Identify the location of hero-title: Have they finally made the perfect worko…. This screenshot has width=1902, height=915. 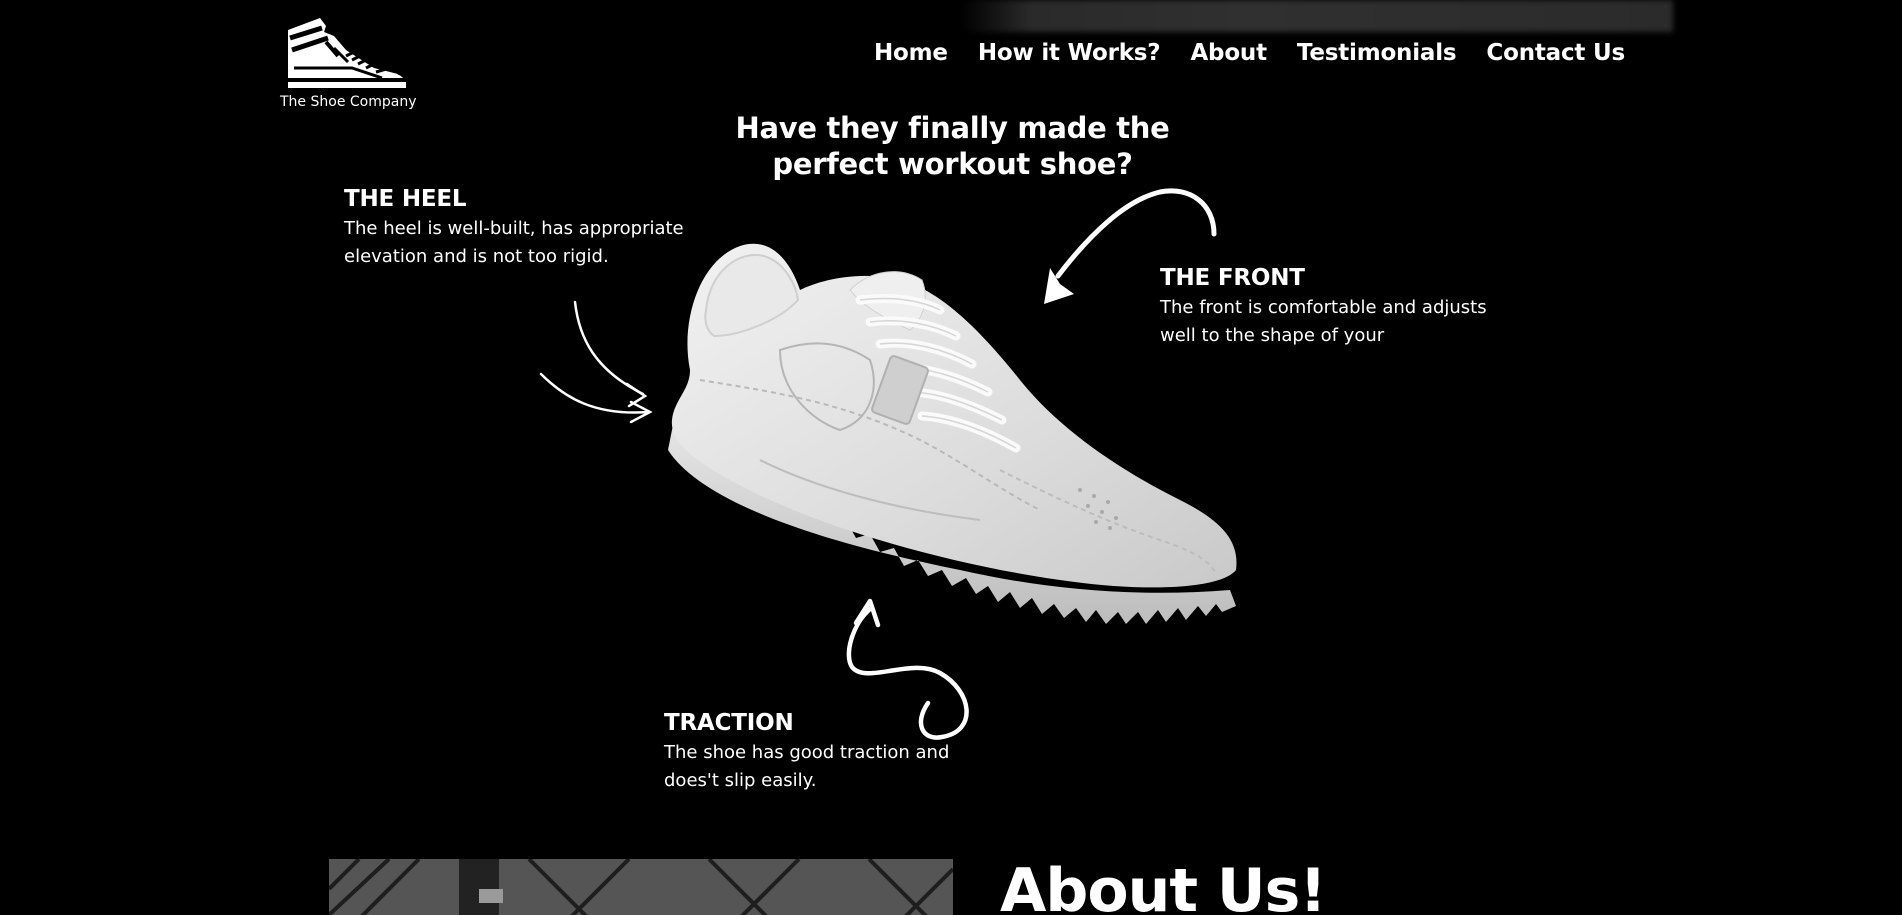
(952, 146).